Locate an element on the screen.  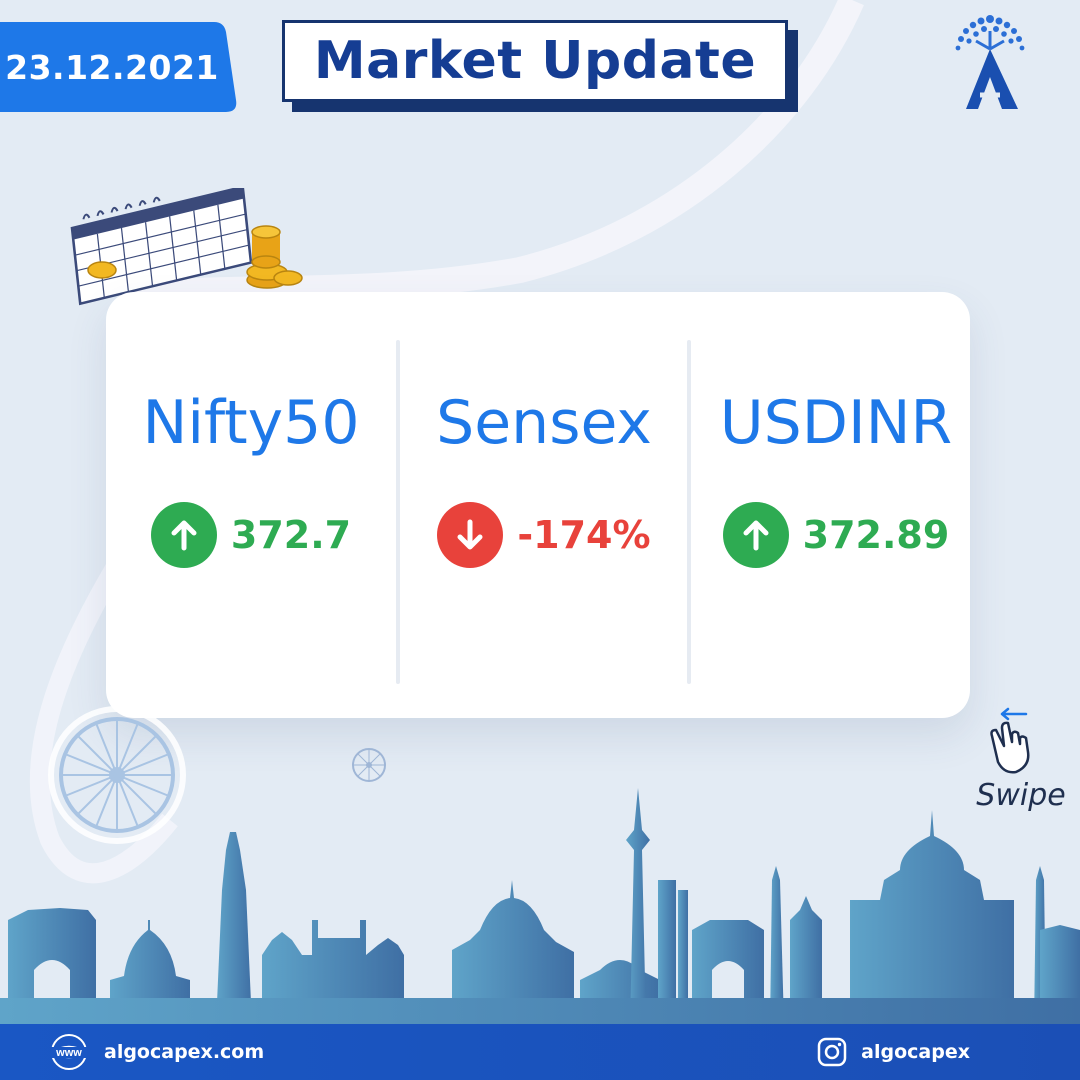
change-value: -174% is located at coordinates (584, 535).